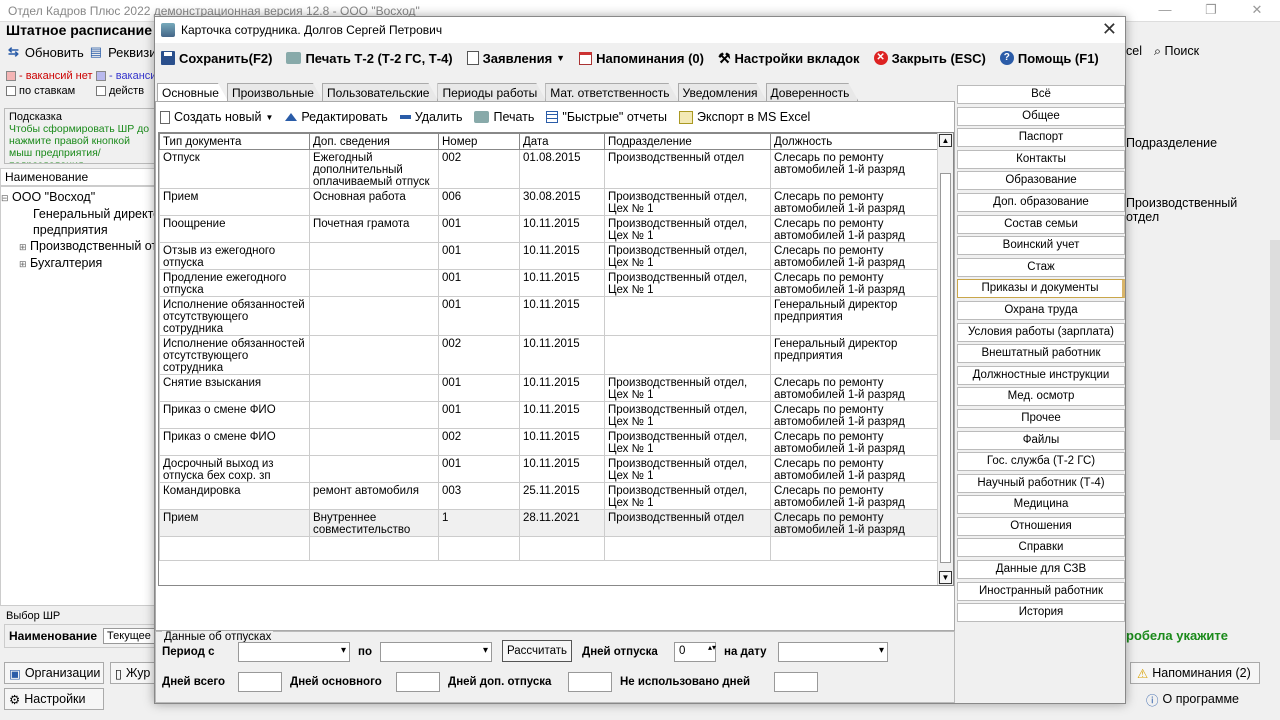  I want to click on tab-settings-button: ⚒ Настройки вкладок, so click(789, 58).